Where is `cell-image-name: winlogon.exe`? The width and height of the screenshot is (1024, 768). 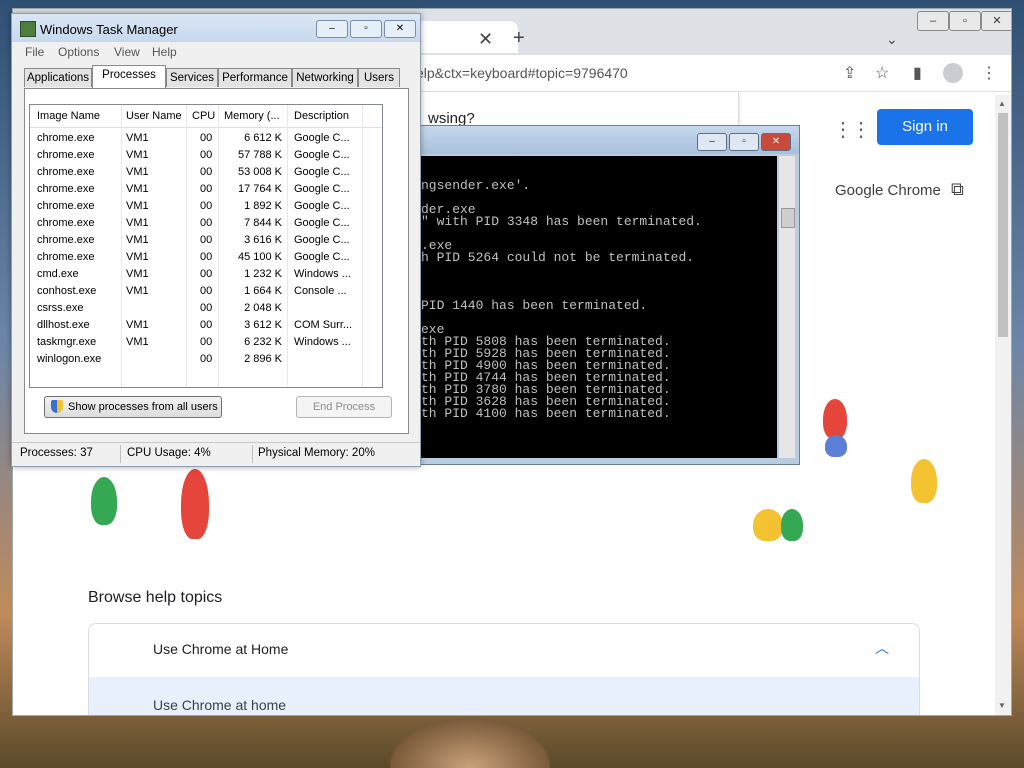
cell-image-name: winlogon.exe is located at coordinates (69, 359).